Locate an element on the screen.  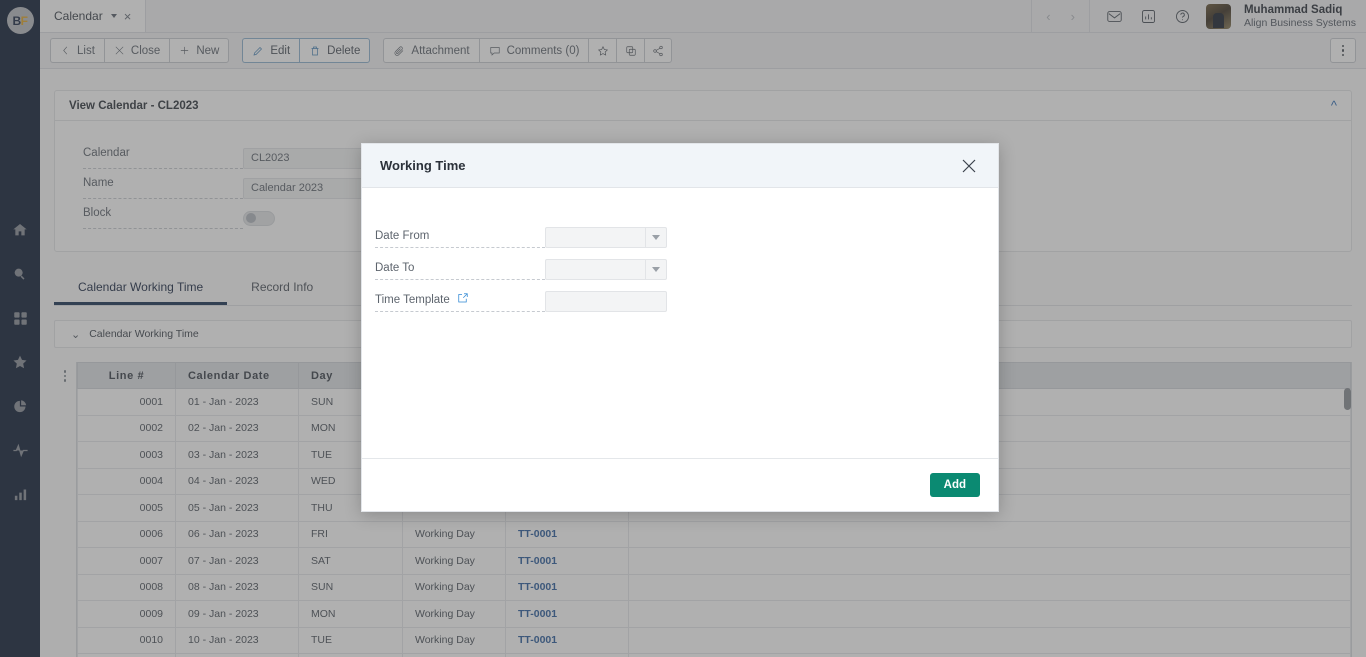
modal-field-row-date-to: Date To is located at coordinates (686, 269).